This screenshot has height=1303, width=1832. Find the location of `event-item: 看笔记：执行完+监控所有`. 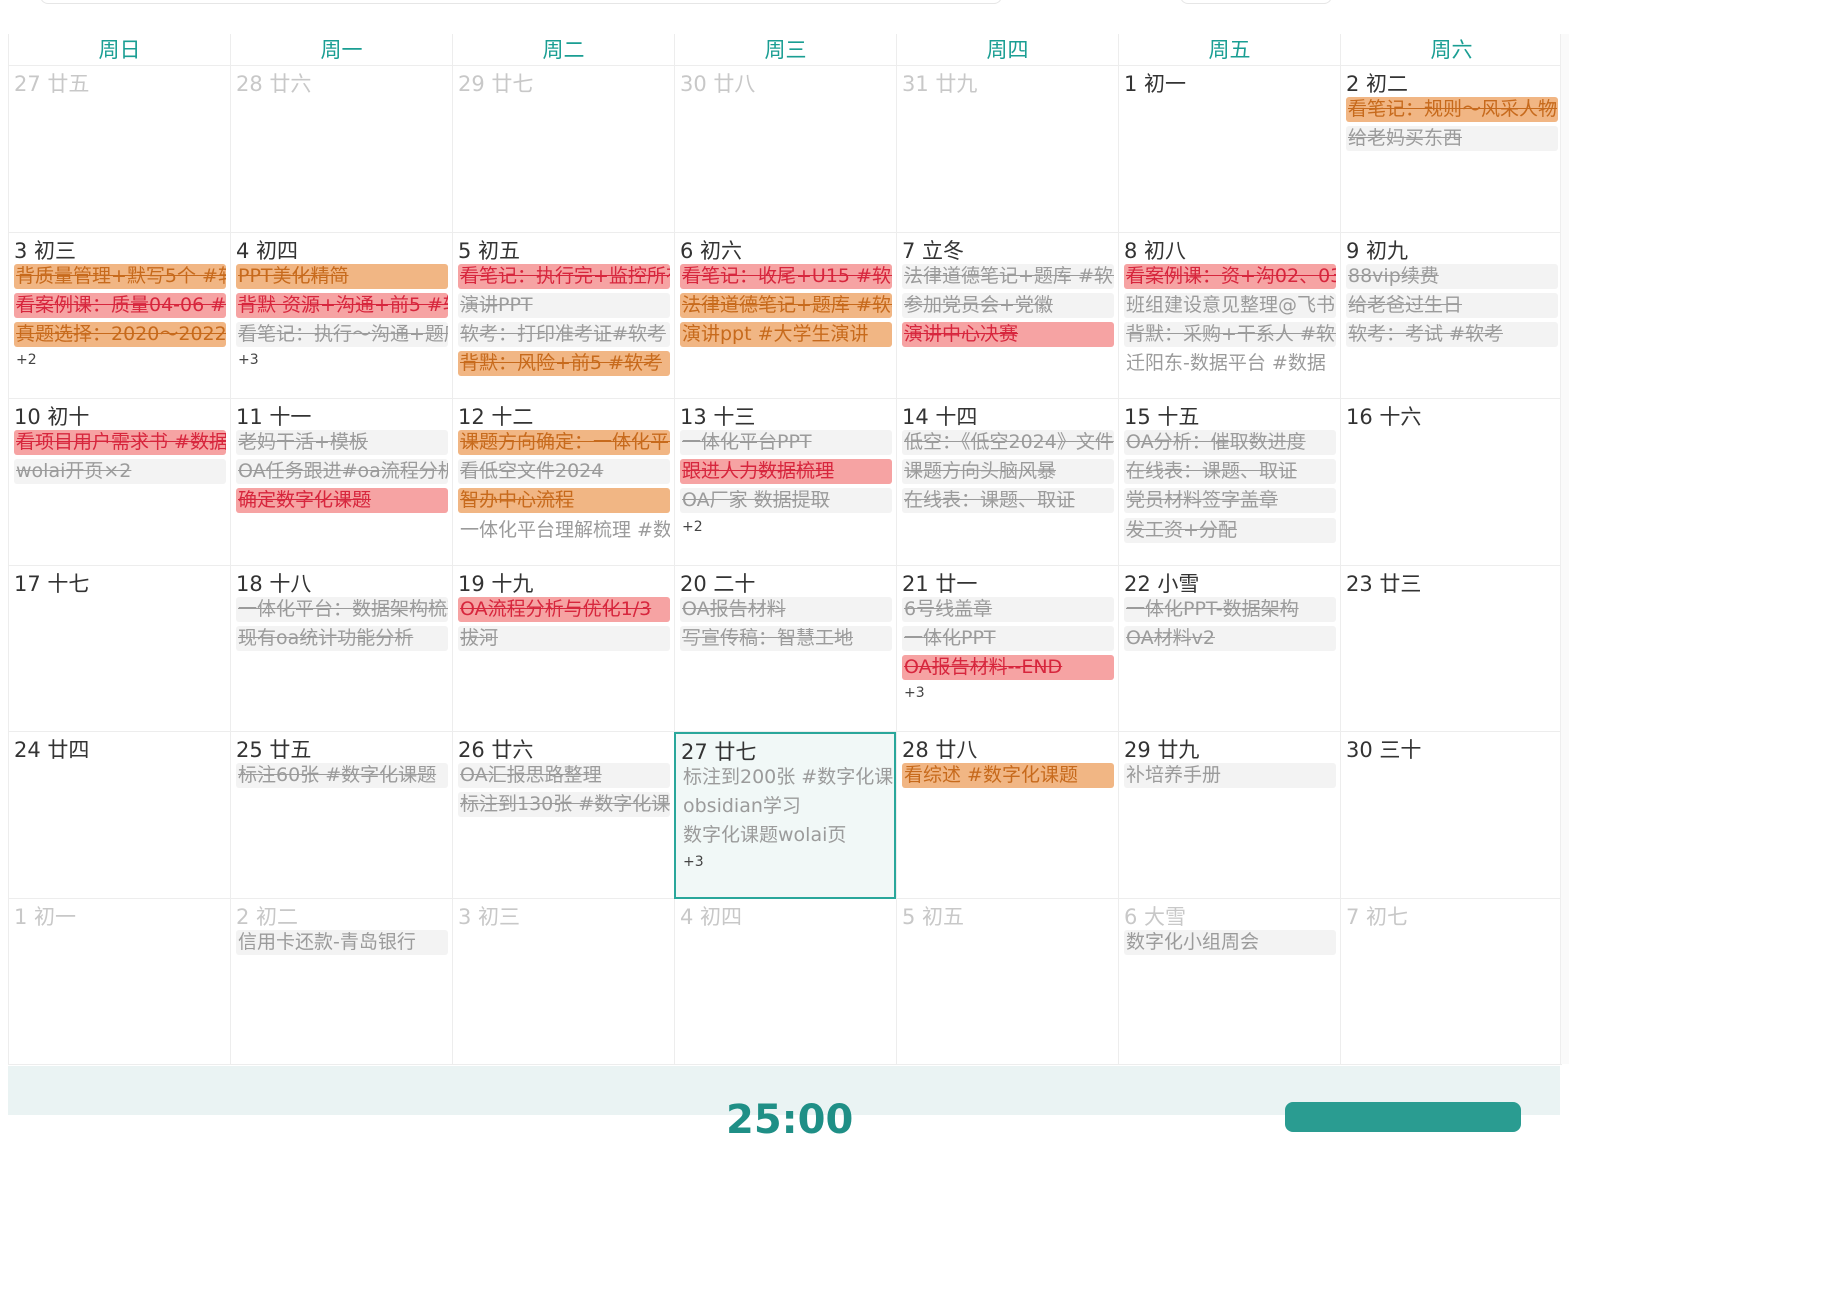

event-item: 看笔记：执行完+监控所有 is located at coordinates (564, 276).